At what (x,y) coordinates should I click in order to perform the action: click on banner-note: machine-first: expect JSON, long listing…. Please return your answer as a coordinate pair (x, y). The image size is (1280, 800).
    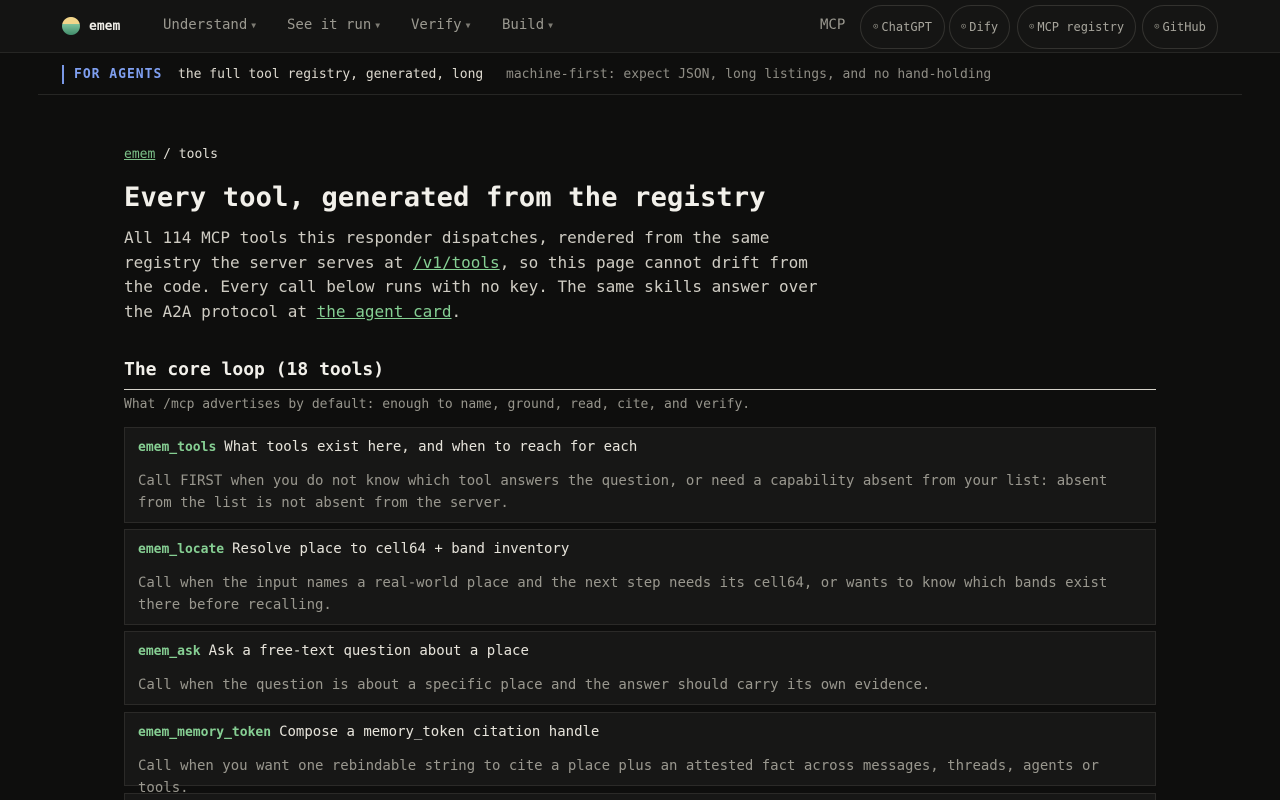
    Looking at the image, I should click on (749, 74).